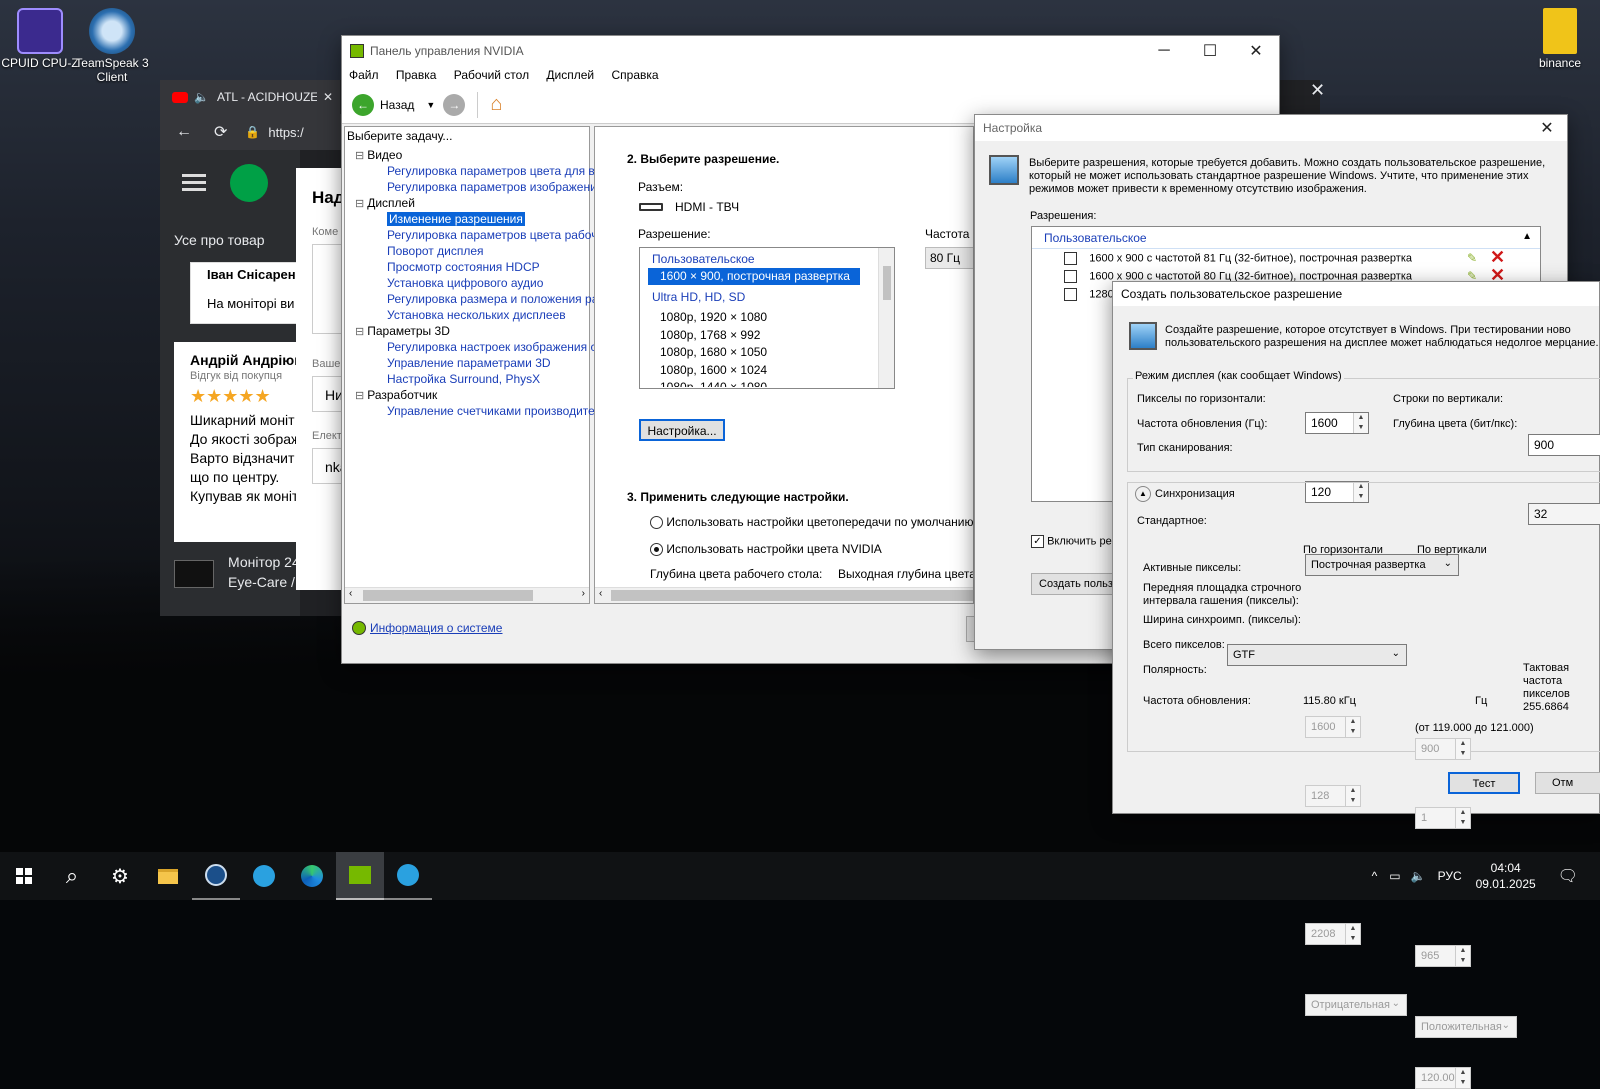 Image resolution: width=1600 pixels, height=1089 pixels. I want to click on settings-gear-icon: ⚙, so click(120, 876).